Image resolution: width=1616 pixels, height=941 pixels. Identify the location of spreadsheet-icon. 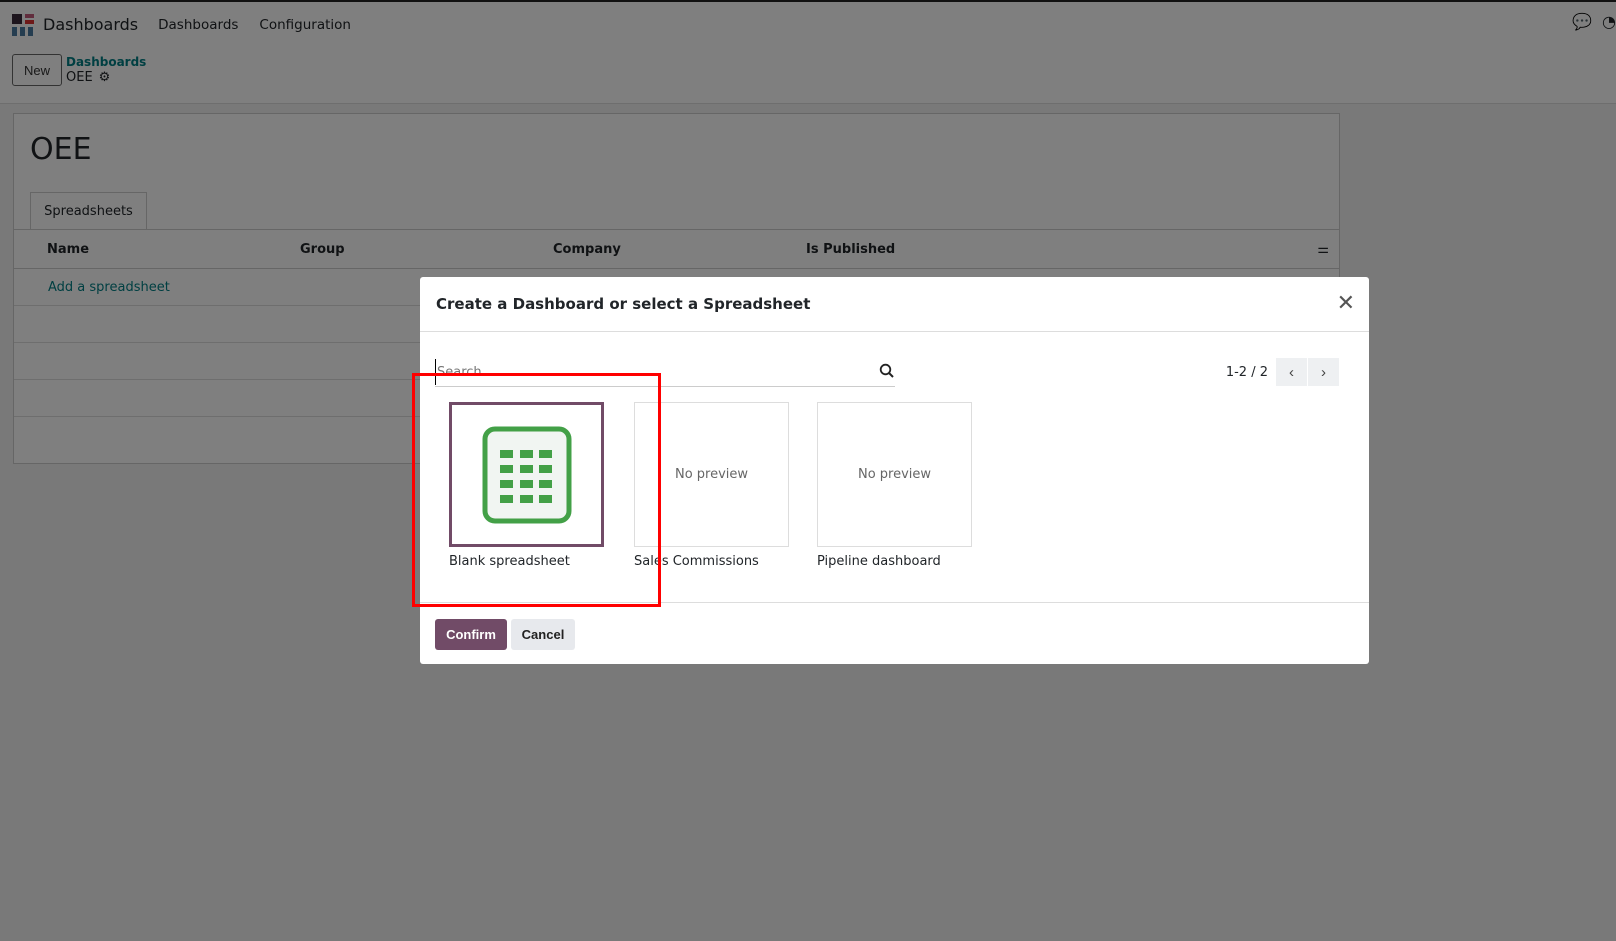
(526, 474).